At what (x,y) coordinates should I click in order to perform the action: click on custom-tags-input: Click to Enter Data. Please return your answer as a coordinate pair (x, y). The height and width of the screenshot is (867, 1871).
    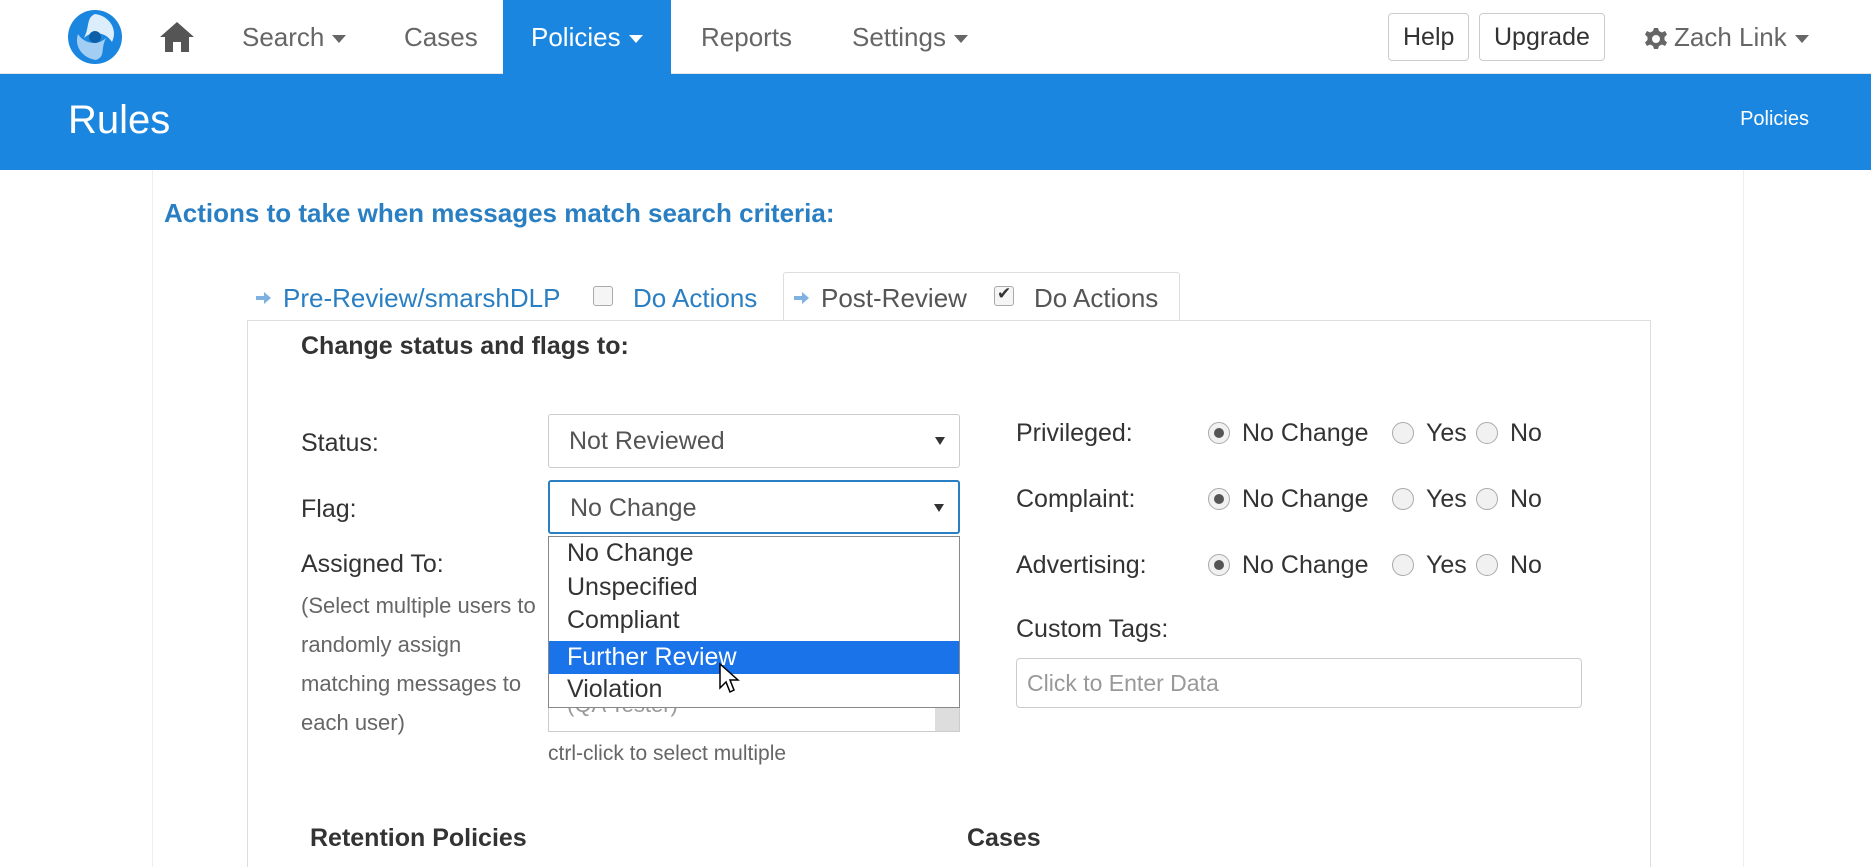
    Looking at the image, I should click on (1299, 683).